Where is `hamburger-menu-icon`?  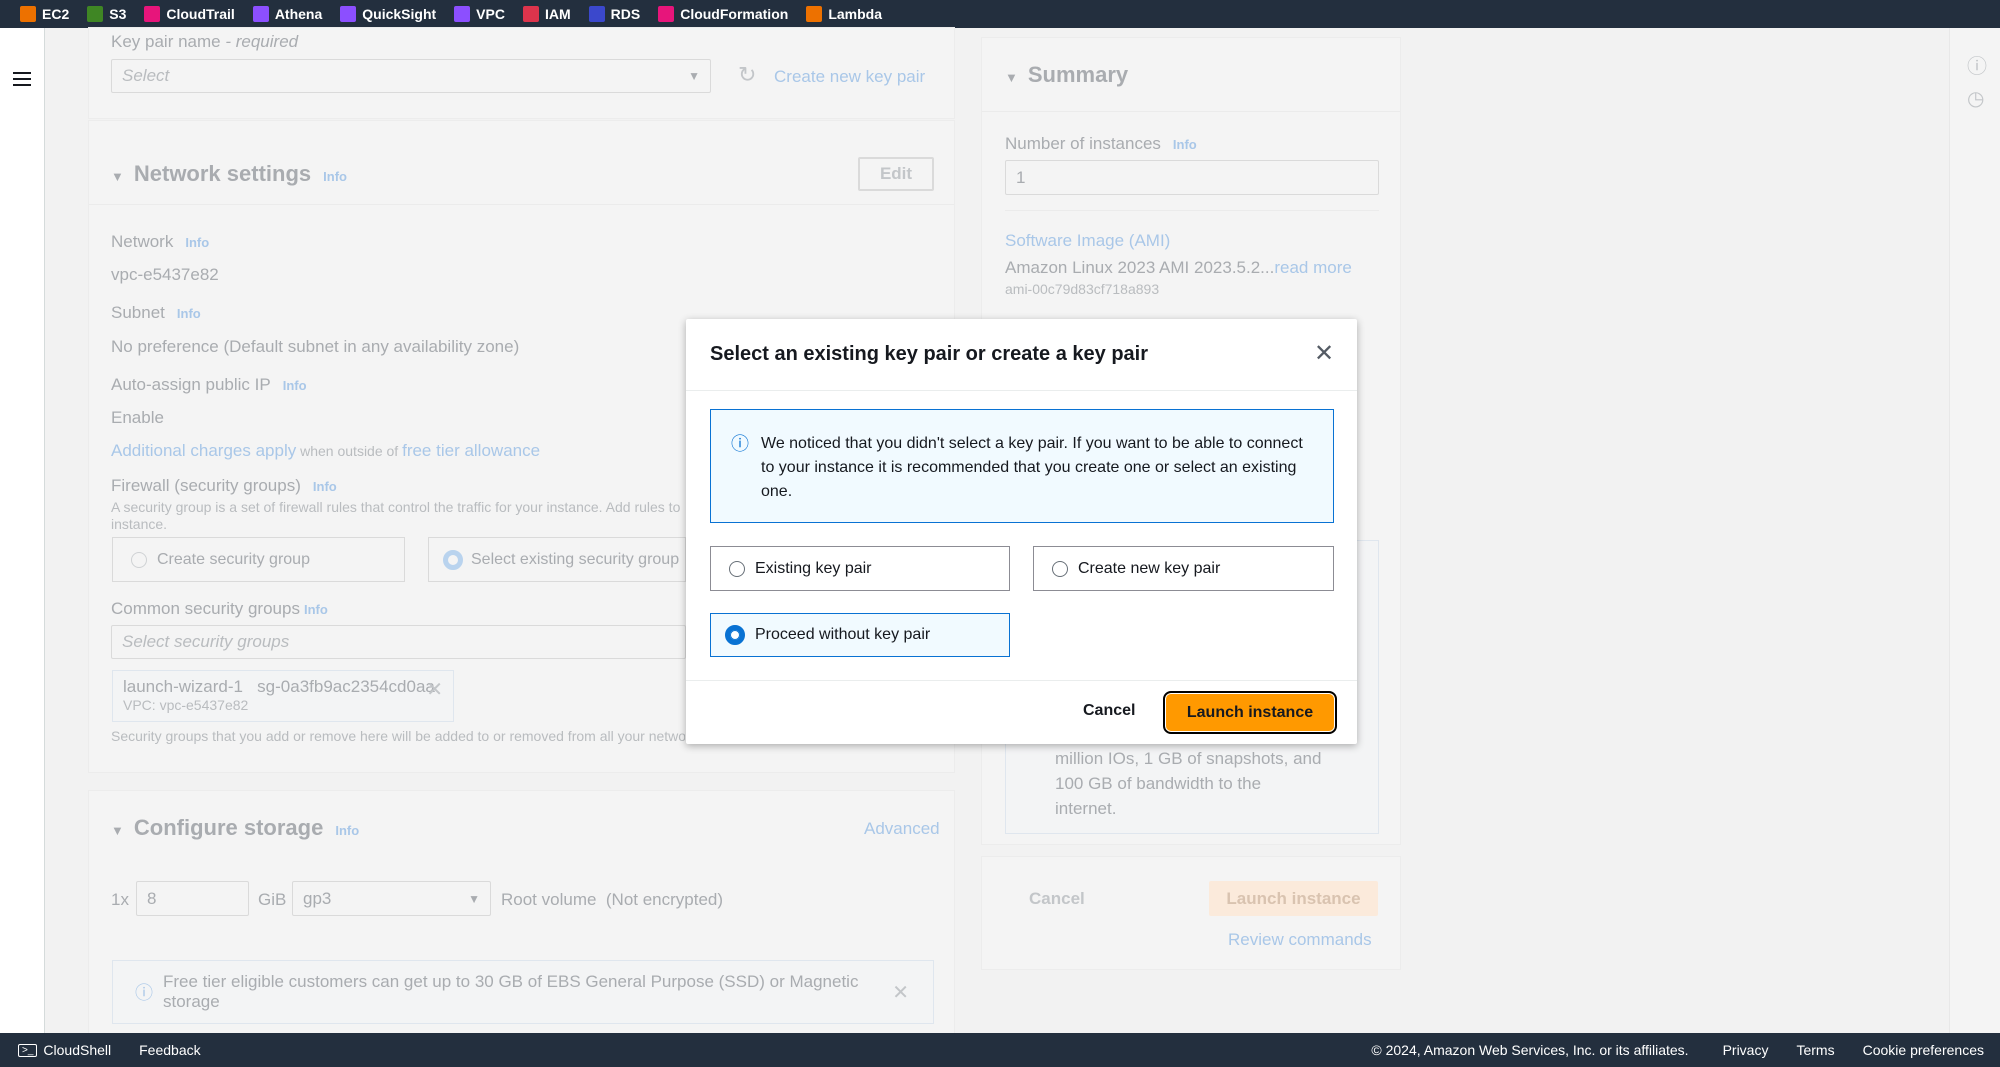
hamburger-menu-icon is located at coordinates (22, 81).